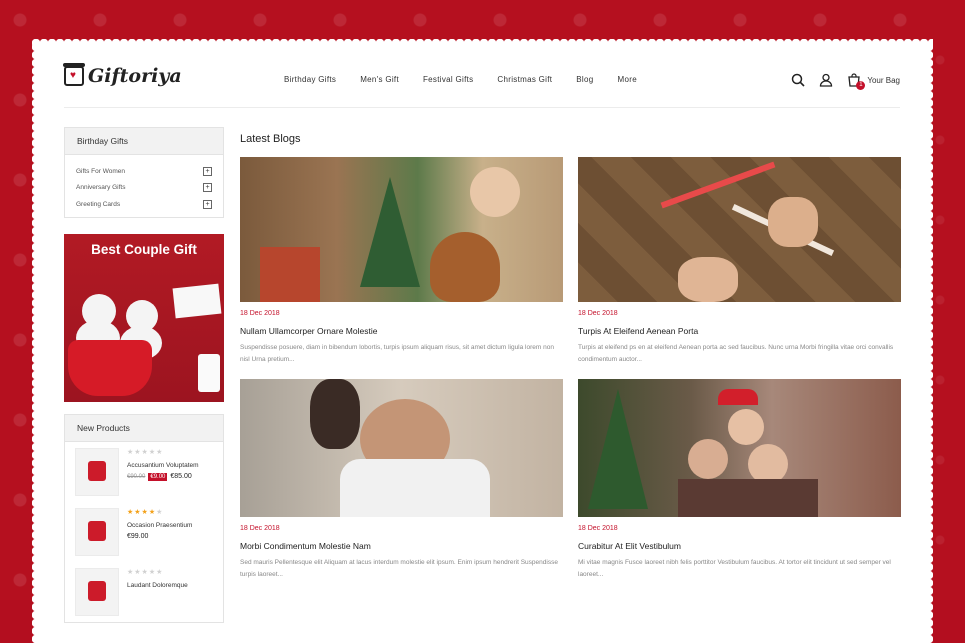 This screenshot has height=643, width=965. I want to click on logo-text: Giftoriya, so click(135, 76).